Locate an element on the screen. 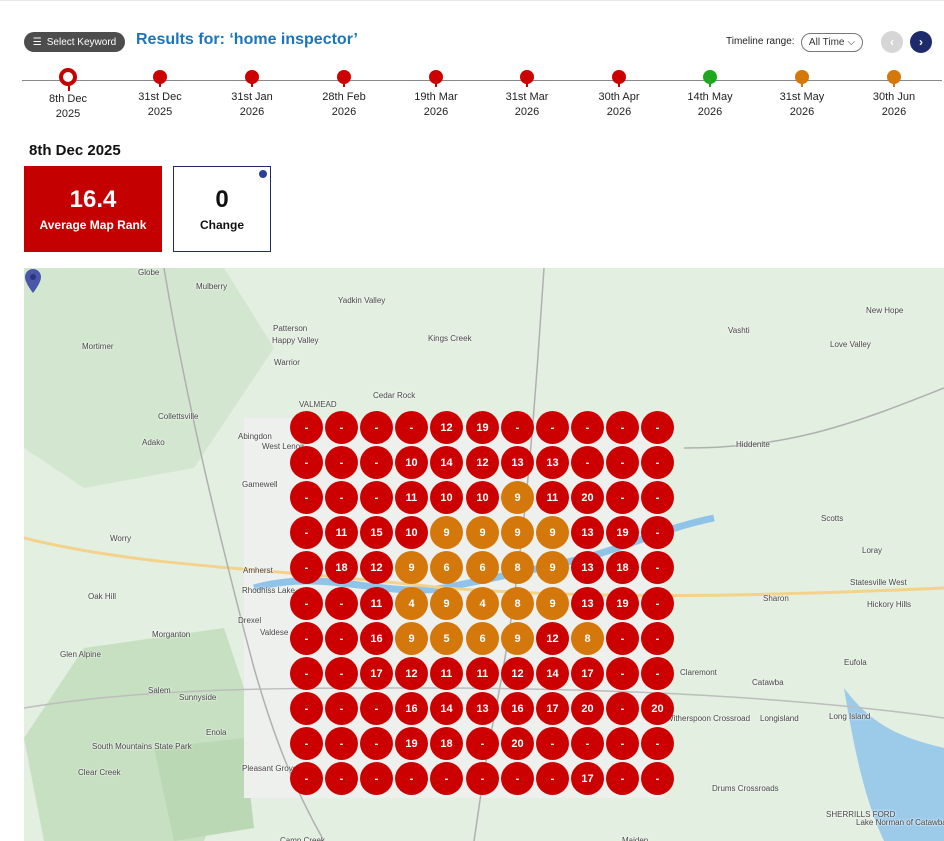 This screenshot has width=944, height=841. timeline-point: 31st May 2026 is located at coordinates (802, 95).